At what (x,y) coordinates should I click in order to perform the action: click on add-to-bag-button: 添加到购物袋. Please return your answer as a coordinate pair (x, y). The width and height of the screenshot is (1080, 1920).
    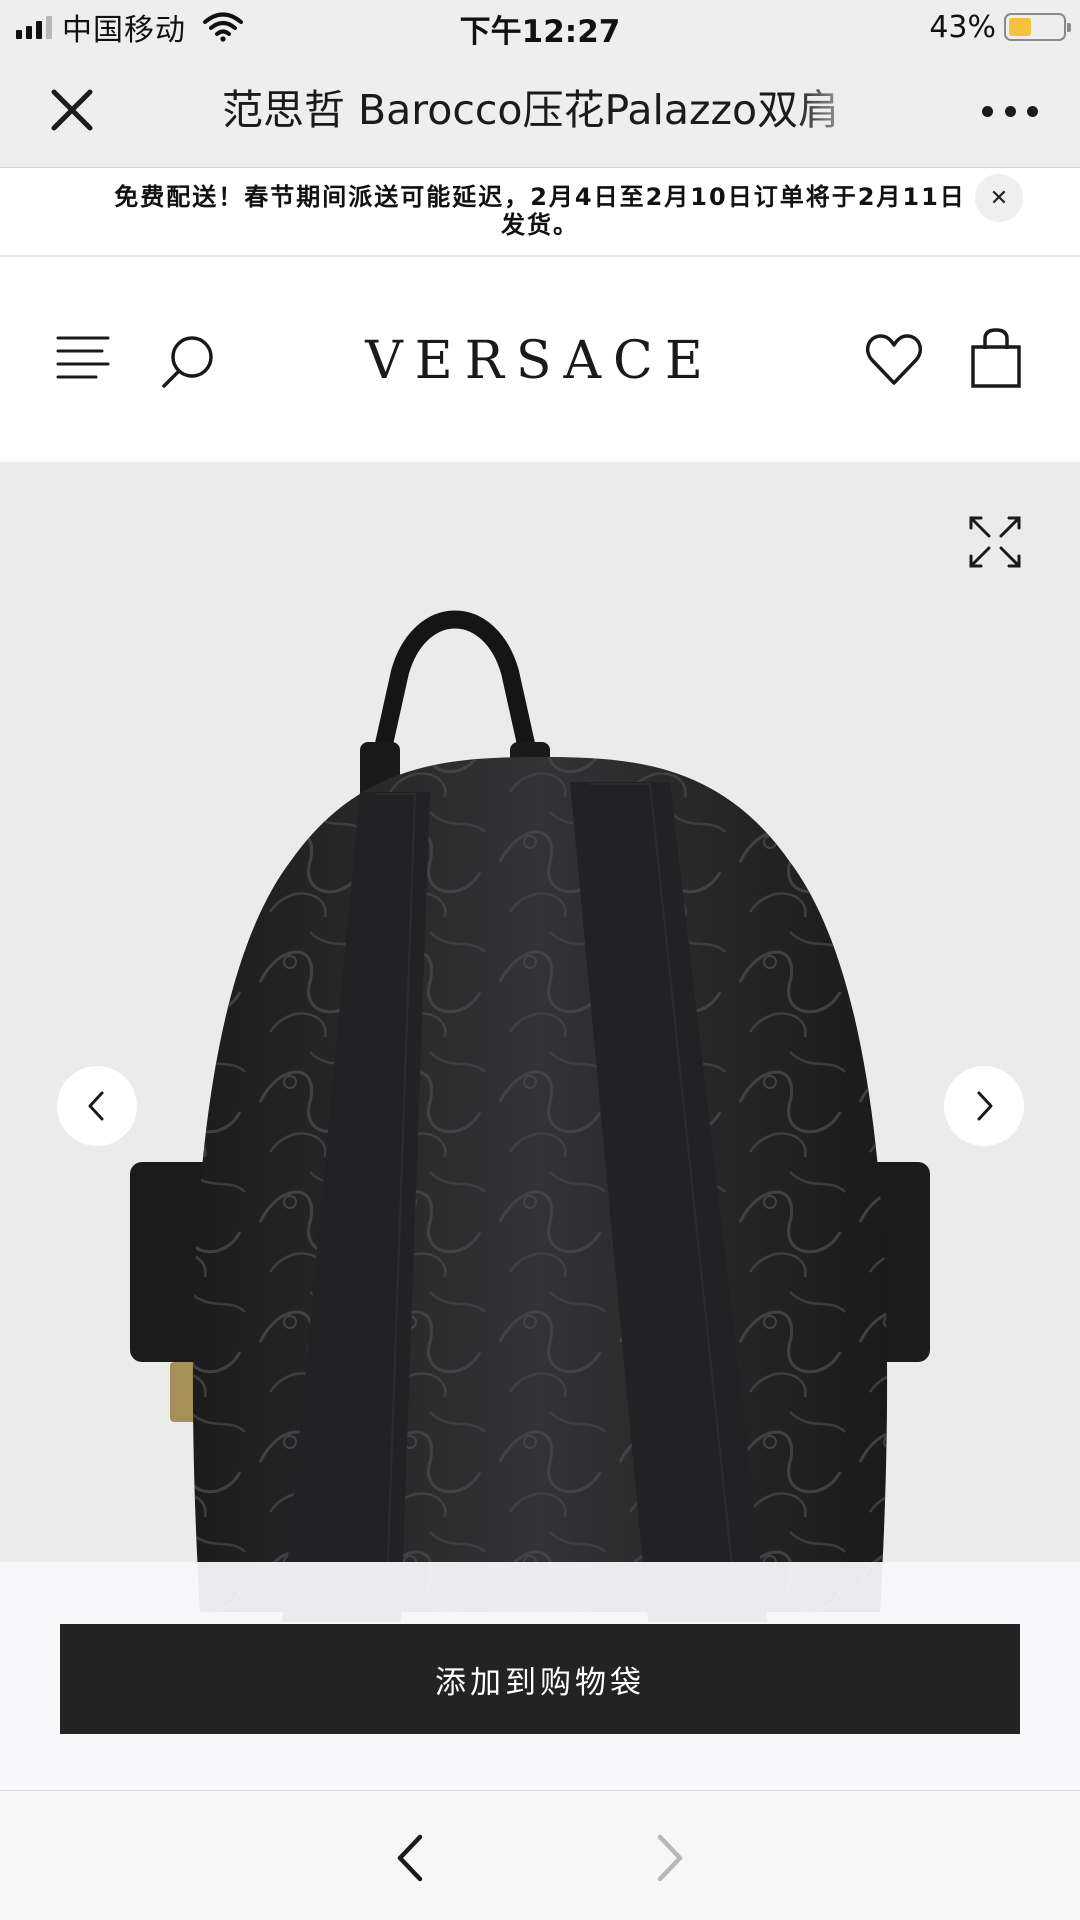
    Looking at the image, I should click on (540, 1679).